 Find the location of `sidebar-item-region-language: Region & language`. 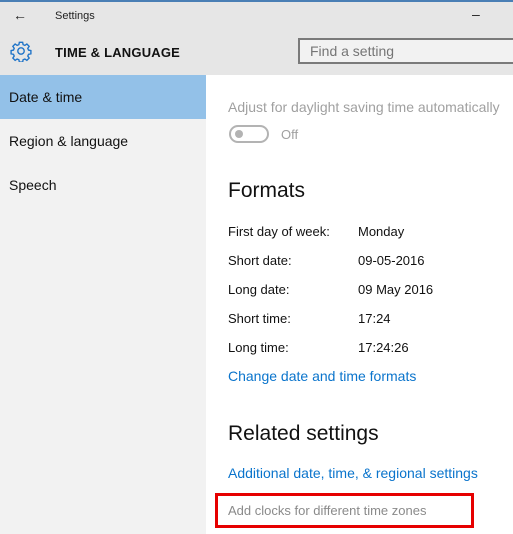

sidebar-item-region-language: Region & language is located at coordinates (103, 141).